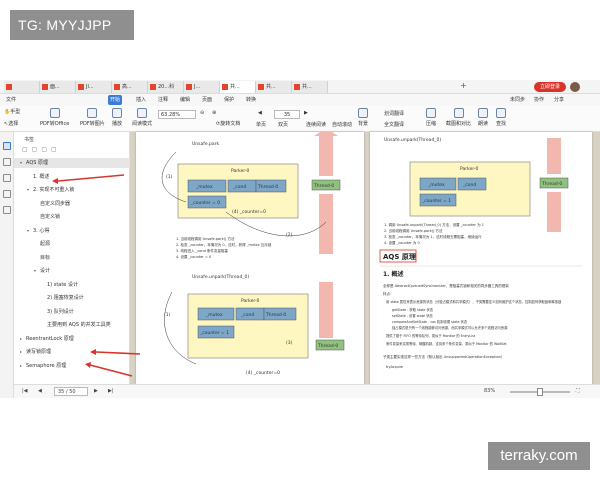 Image resolution: width=600 pixels, height=480 pixels. What do you see at coordinates (539, 456) in the screenshot?
I see `watermark-site: terraky.com` at bounding box center [539, 456].